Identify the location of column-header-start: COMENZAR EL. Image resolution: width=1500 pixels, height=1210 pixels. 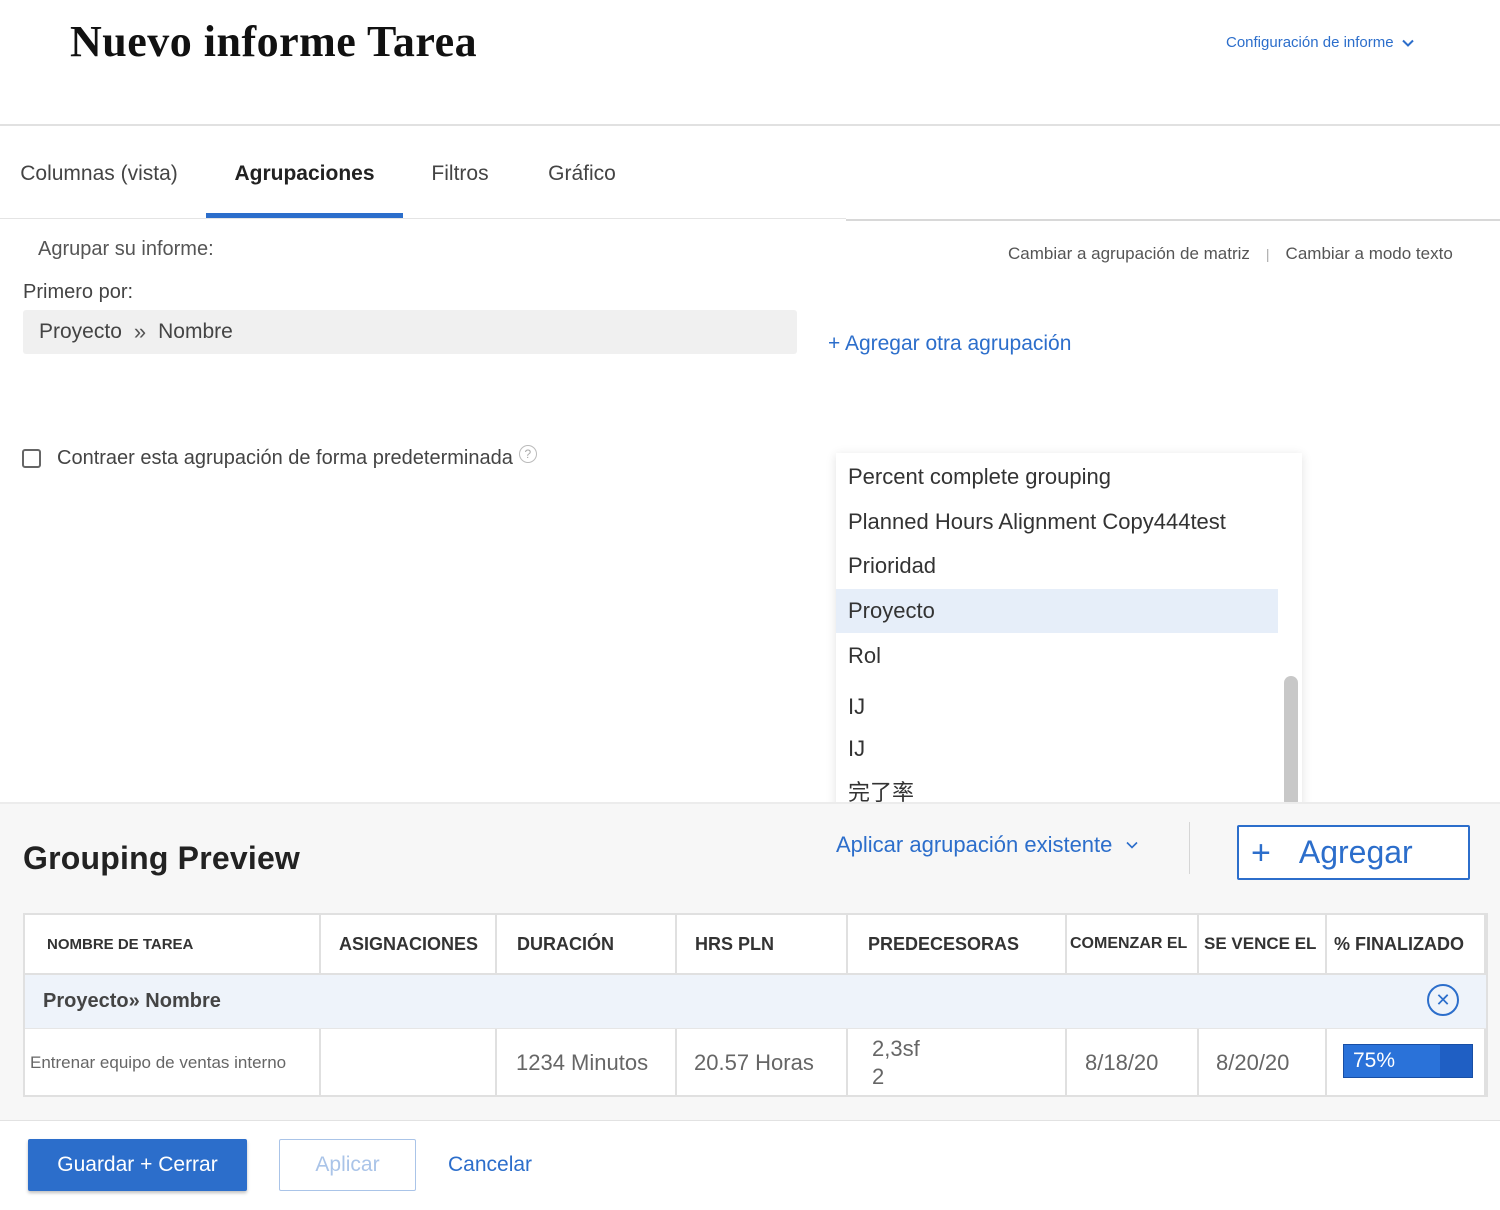
(1133, 944).